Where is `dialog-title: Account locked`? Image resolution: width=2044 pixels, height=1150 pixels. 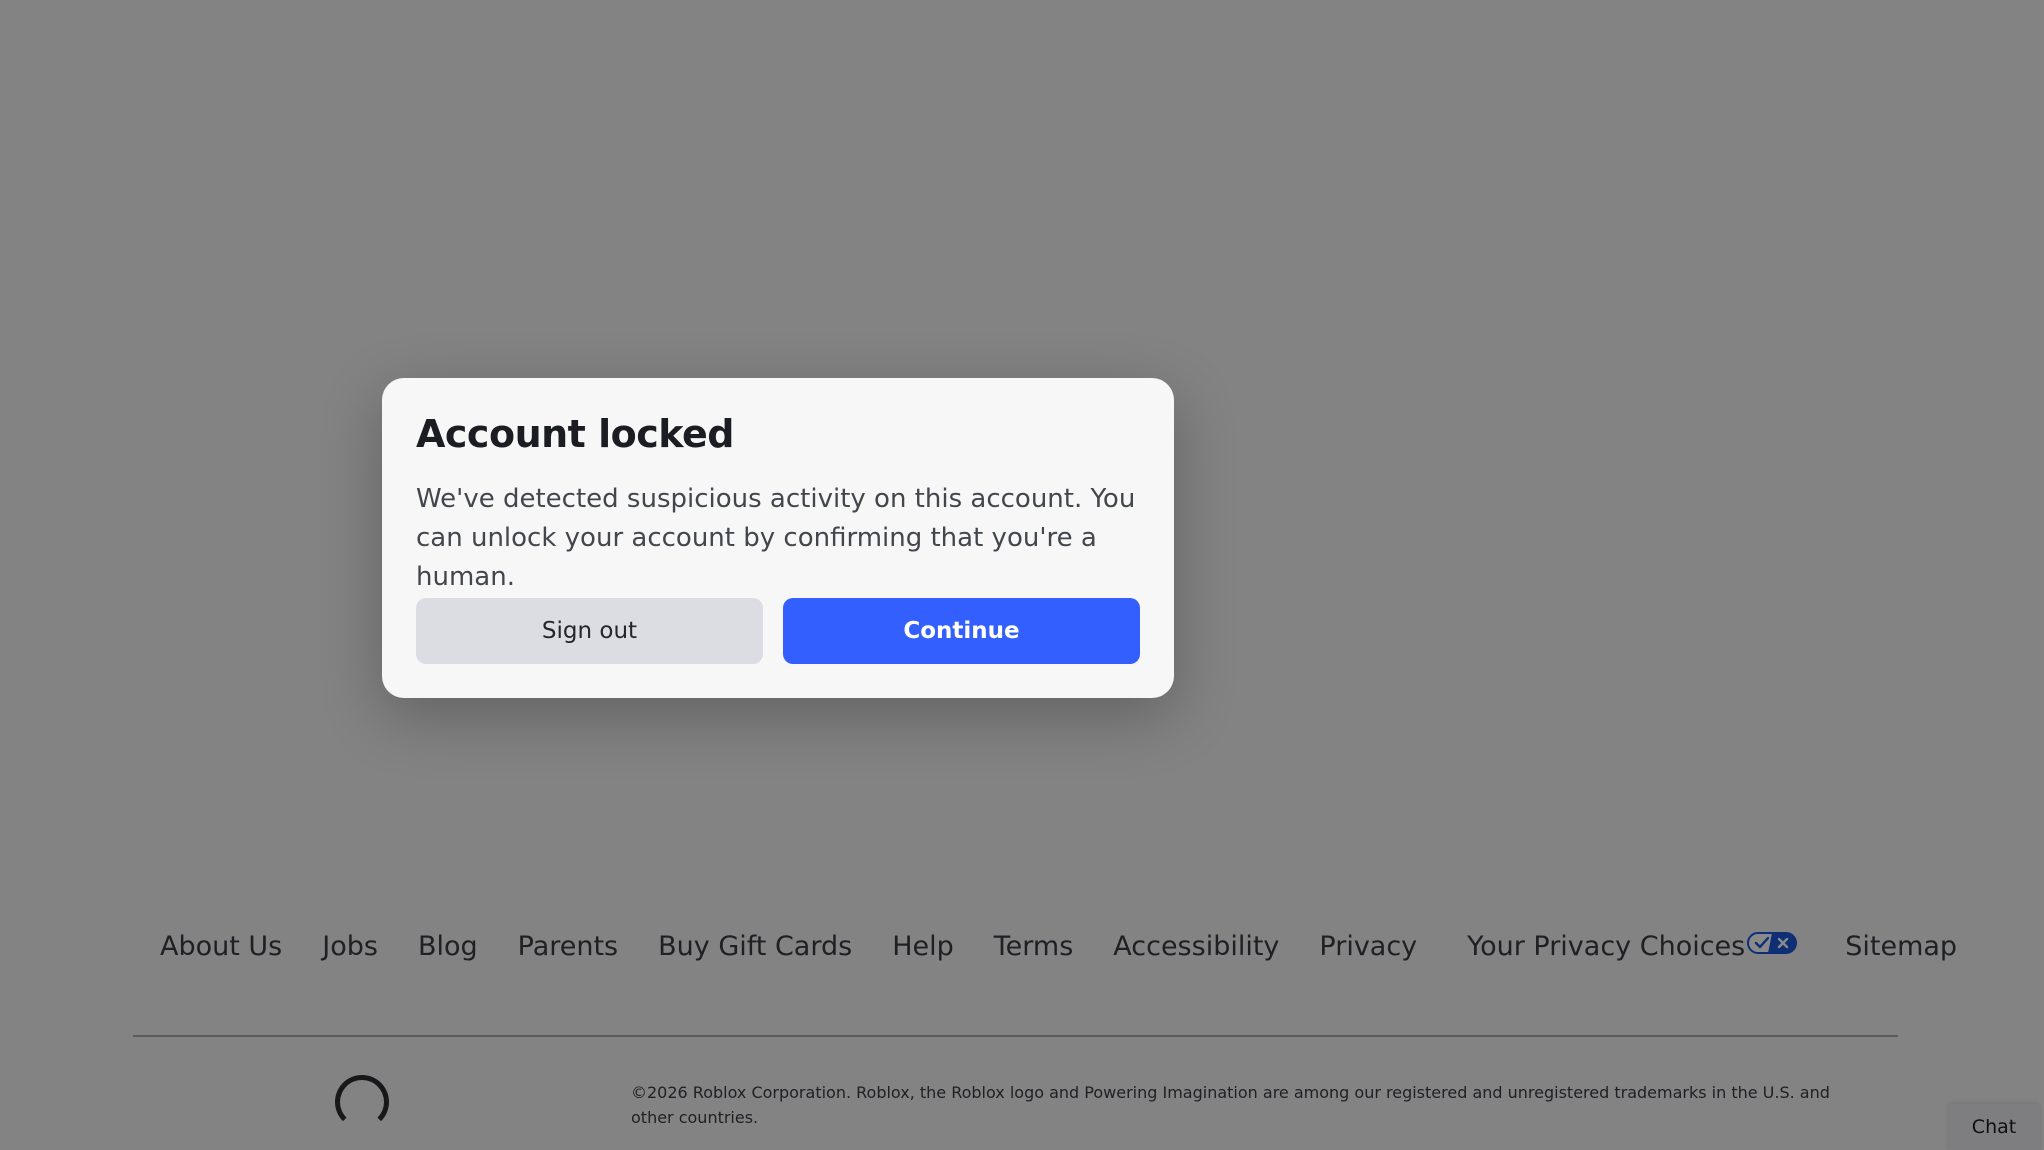 dialog-title: Account locked is located at coordinates (575, 434).